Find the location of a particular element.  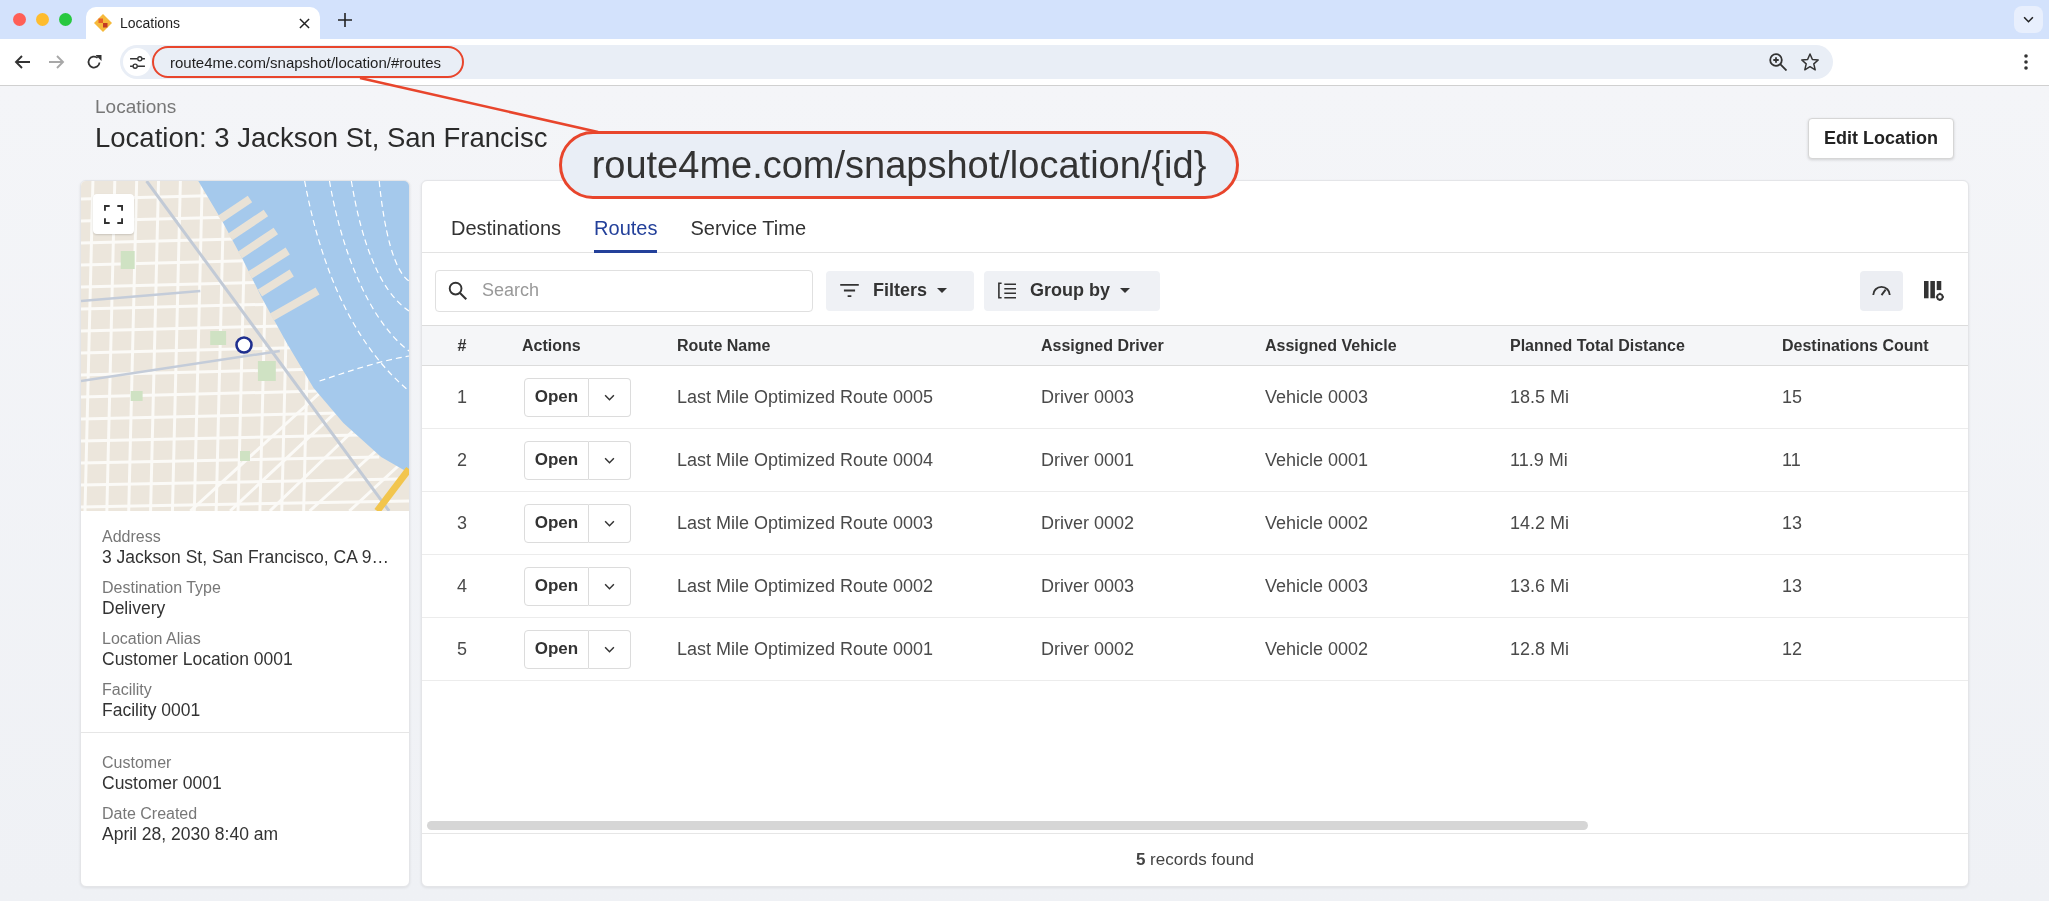

table-cell: 18.5 Mi is located at coordinates (1540, 397).